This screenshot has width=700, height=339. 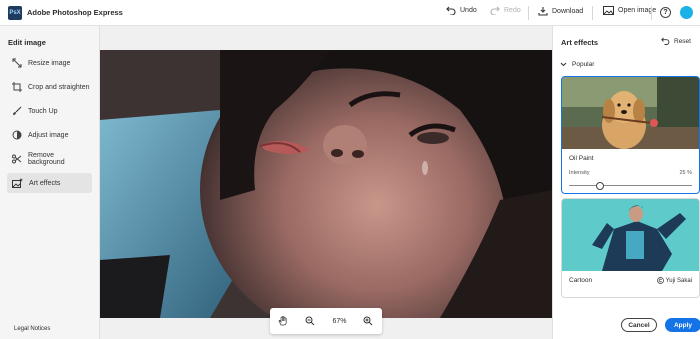 I want to click on sidebar-item-remove-background: Remove background, so click(x=49, y=159).